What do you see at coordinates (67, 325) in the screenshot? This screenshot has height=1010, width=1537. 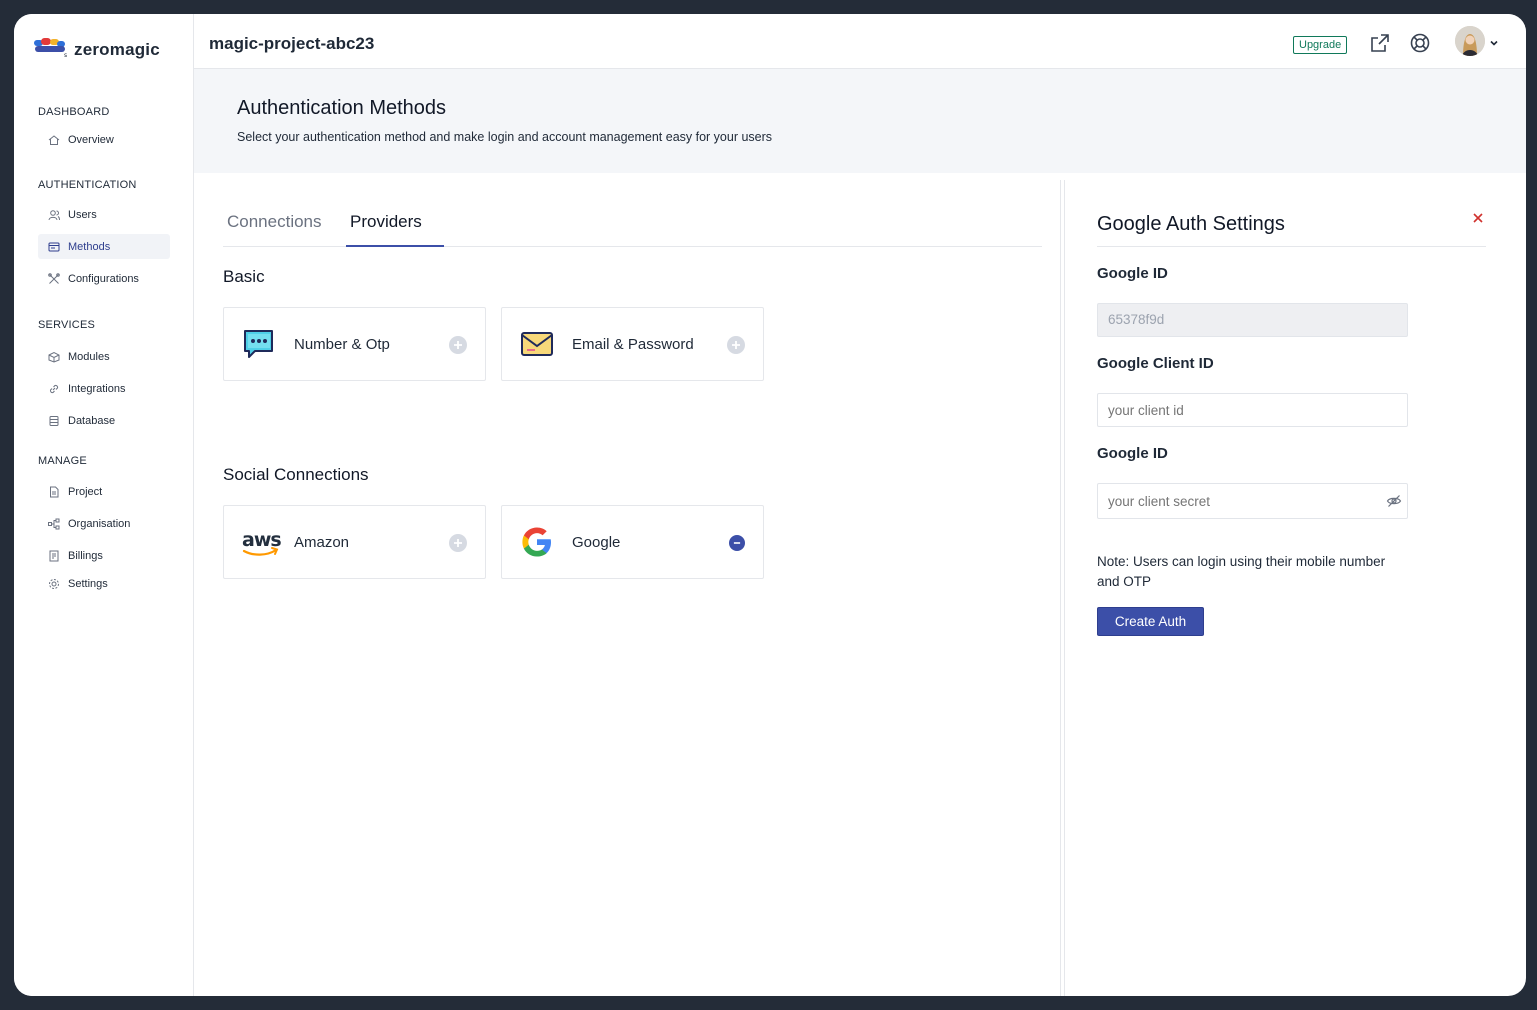 I see `nav-section-services: SERVICES` at bounding box center [67, 325].